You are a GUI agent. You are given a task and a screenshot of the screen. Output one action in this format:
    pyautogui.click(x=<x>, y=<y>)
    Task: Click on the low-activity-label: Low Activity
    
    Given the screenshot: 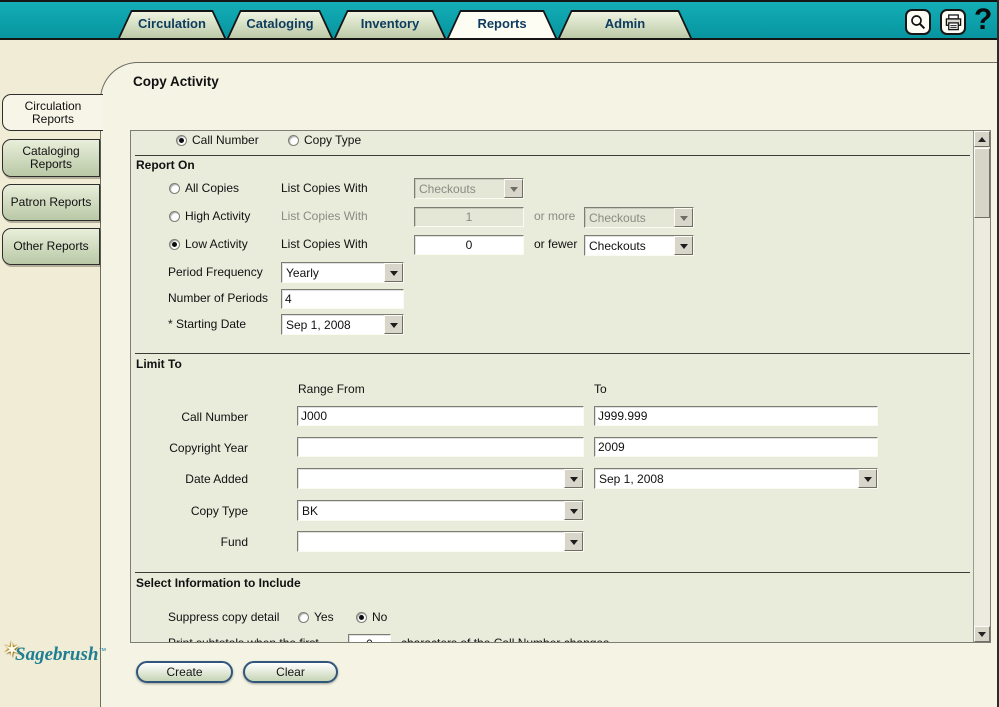 What is the action you would take?
    pyautogui.click(x=216, y=244)
    